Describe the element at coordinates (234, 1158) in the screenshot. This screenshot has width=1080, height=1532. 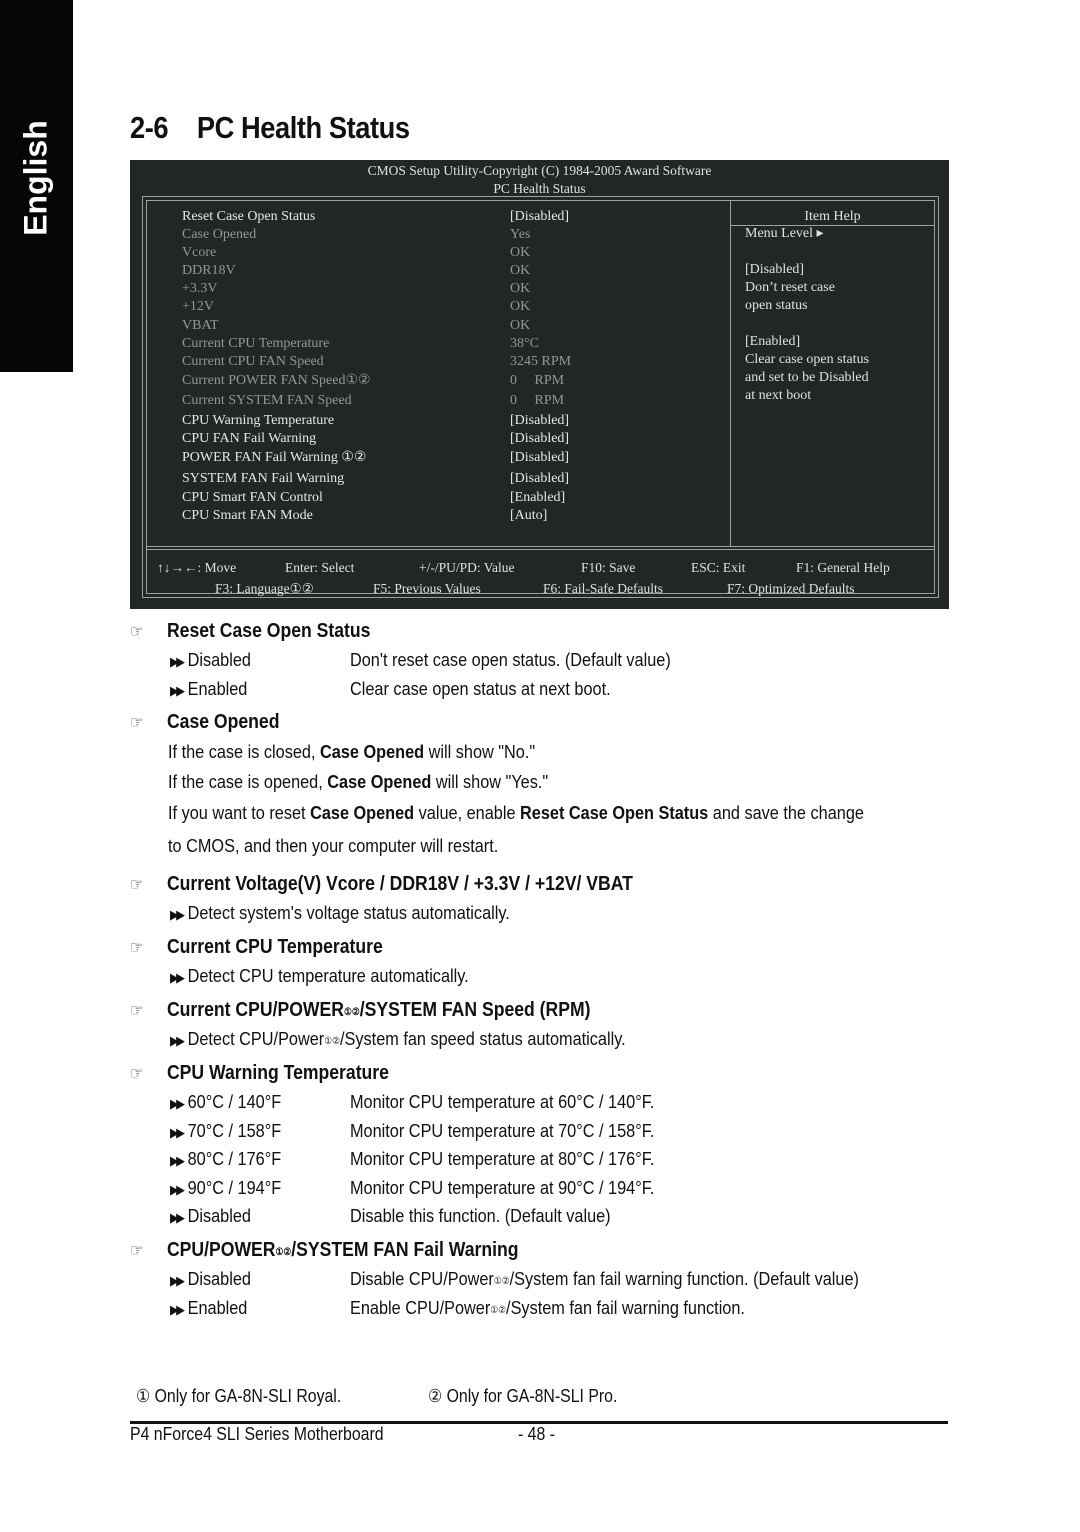
I see `option-key: 80°C / 176°F` at that location.